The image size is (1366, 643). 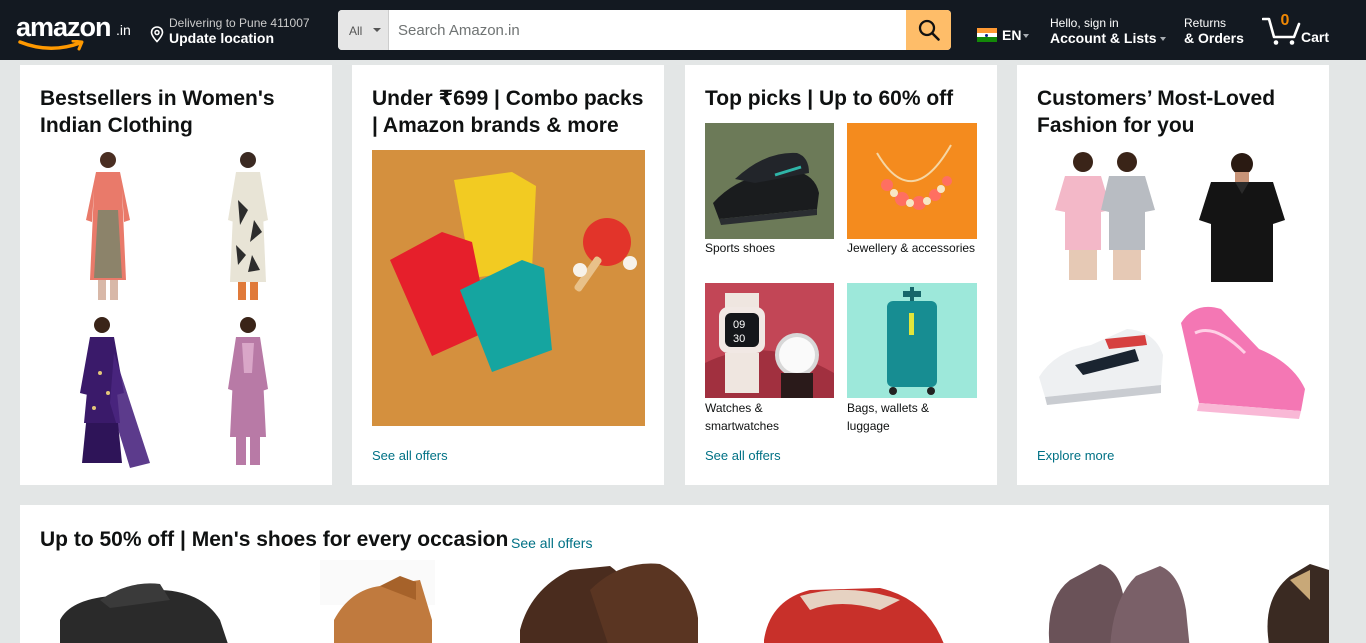 What do you see at coordinates (108, 227) in the screenshot?
I see `product-image-kurta-floral` at bounding box center [108, 227].